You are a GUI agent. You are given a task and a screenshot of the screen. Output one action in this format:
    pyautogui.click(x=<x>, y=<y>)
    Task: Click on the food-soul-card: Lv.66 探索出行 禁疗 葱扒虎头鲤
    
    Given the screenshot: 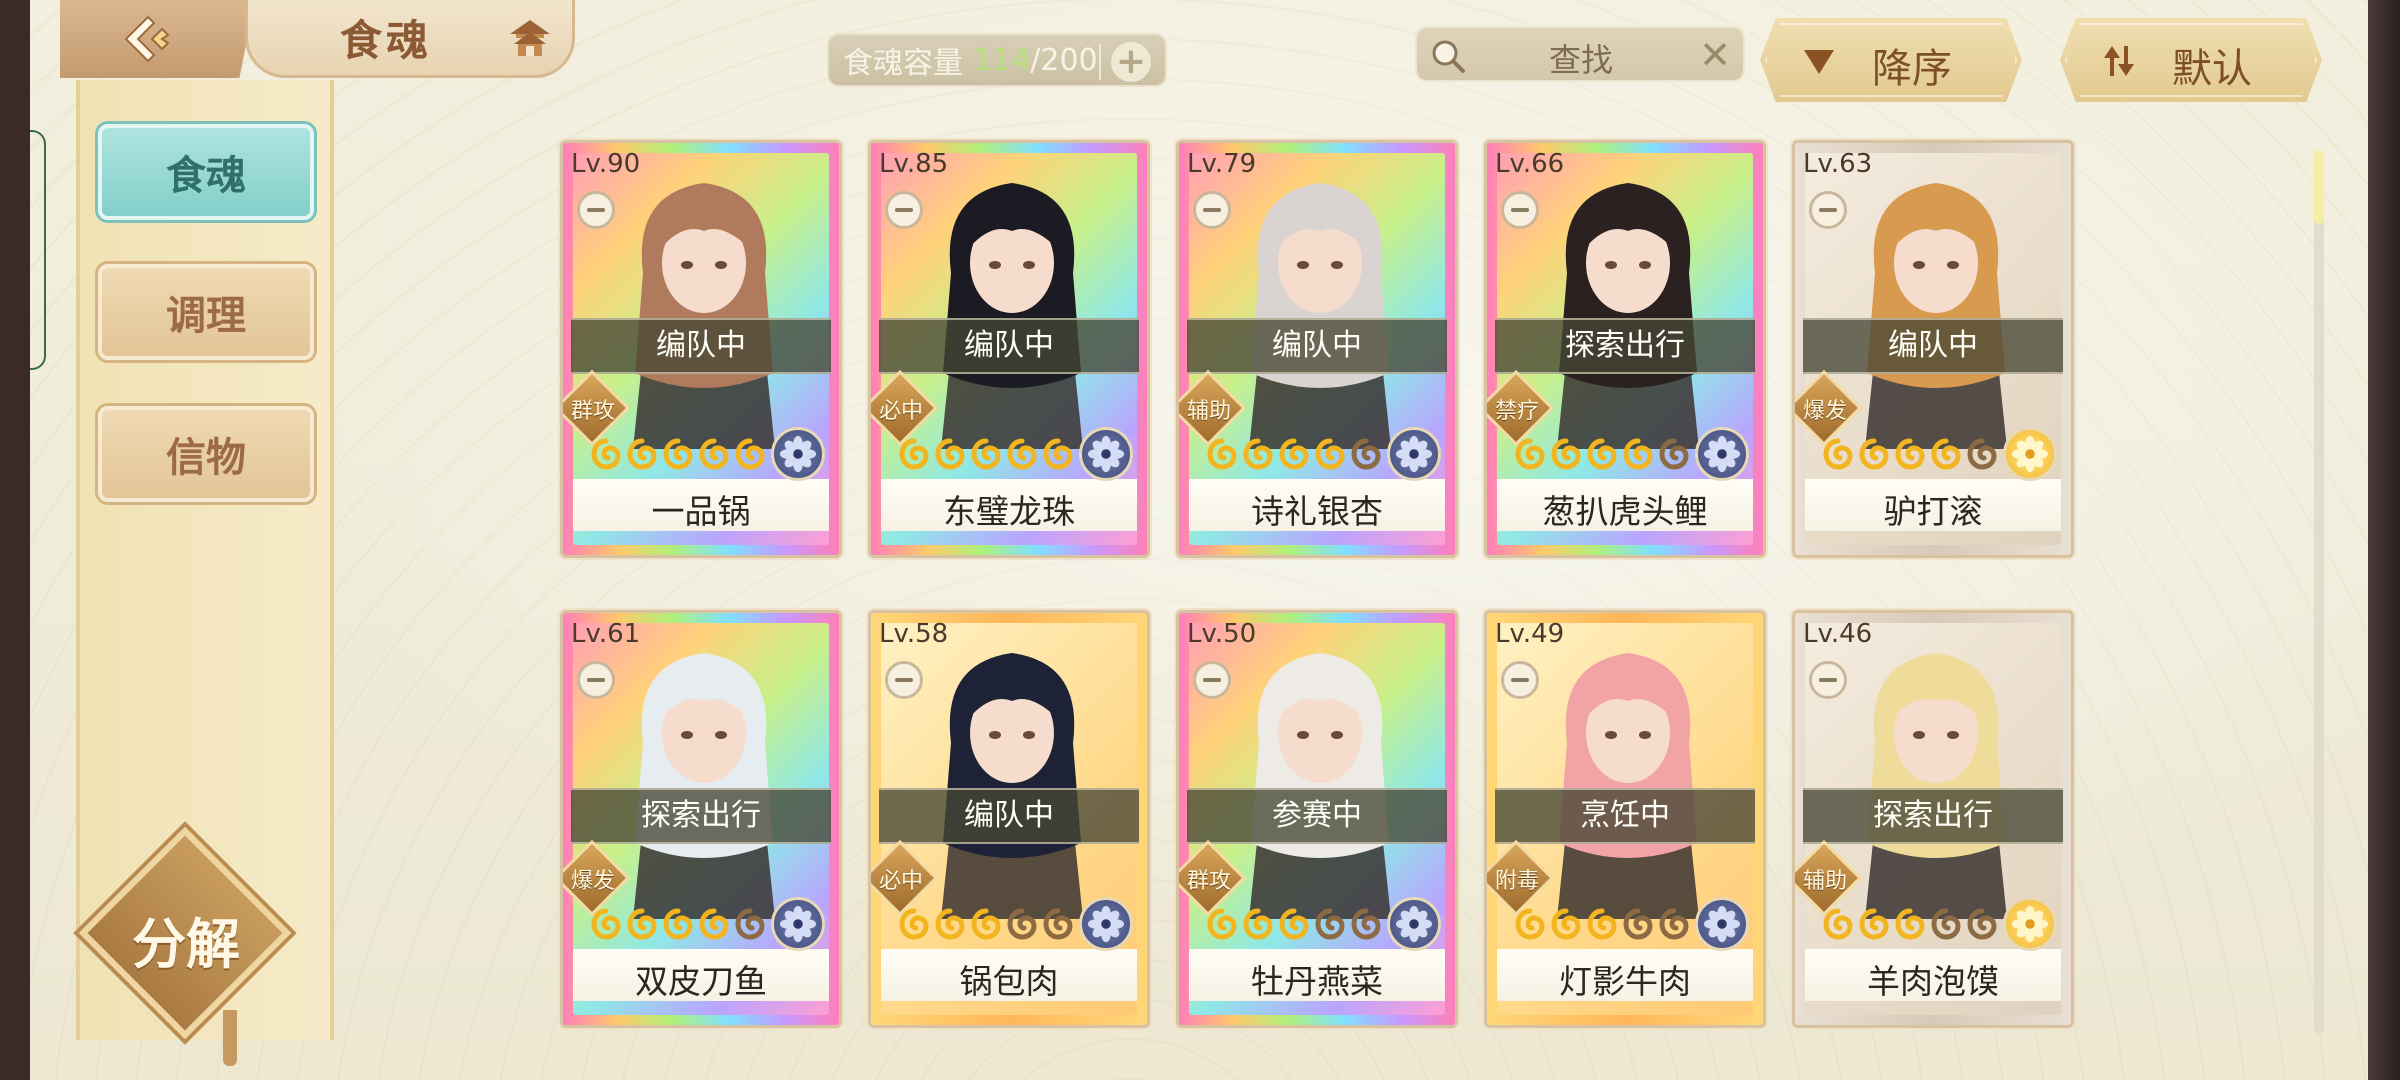 What is the action you would take?
    pyautogui.click(x=1625, y=349)
    